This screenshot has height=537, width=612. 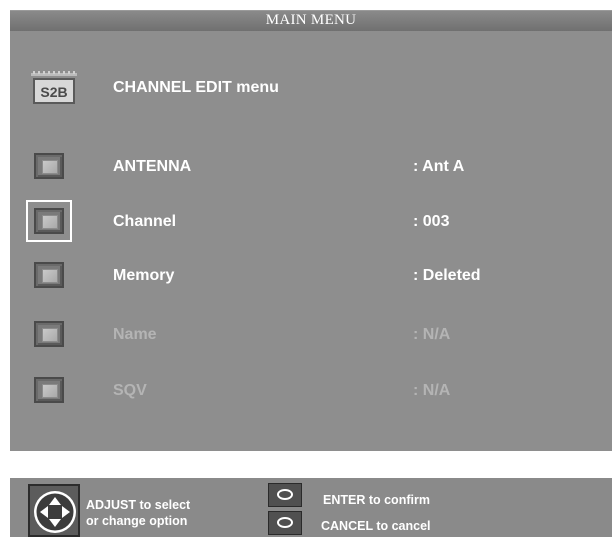 I want to click on row-label: Name, so click(x=135, y=334).